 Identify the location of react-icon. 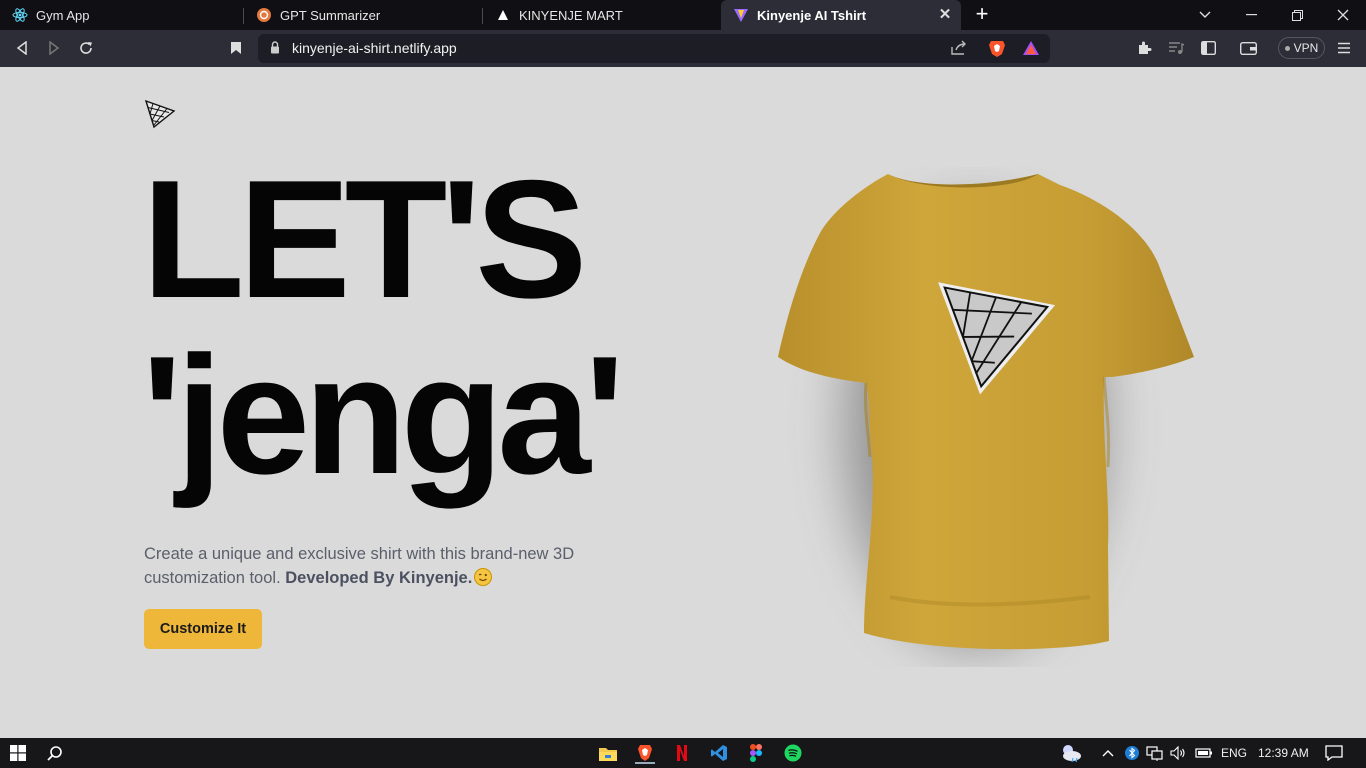
(20, 15).